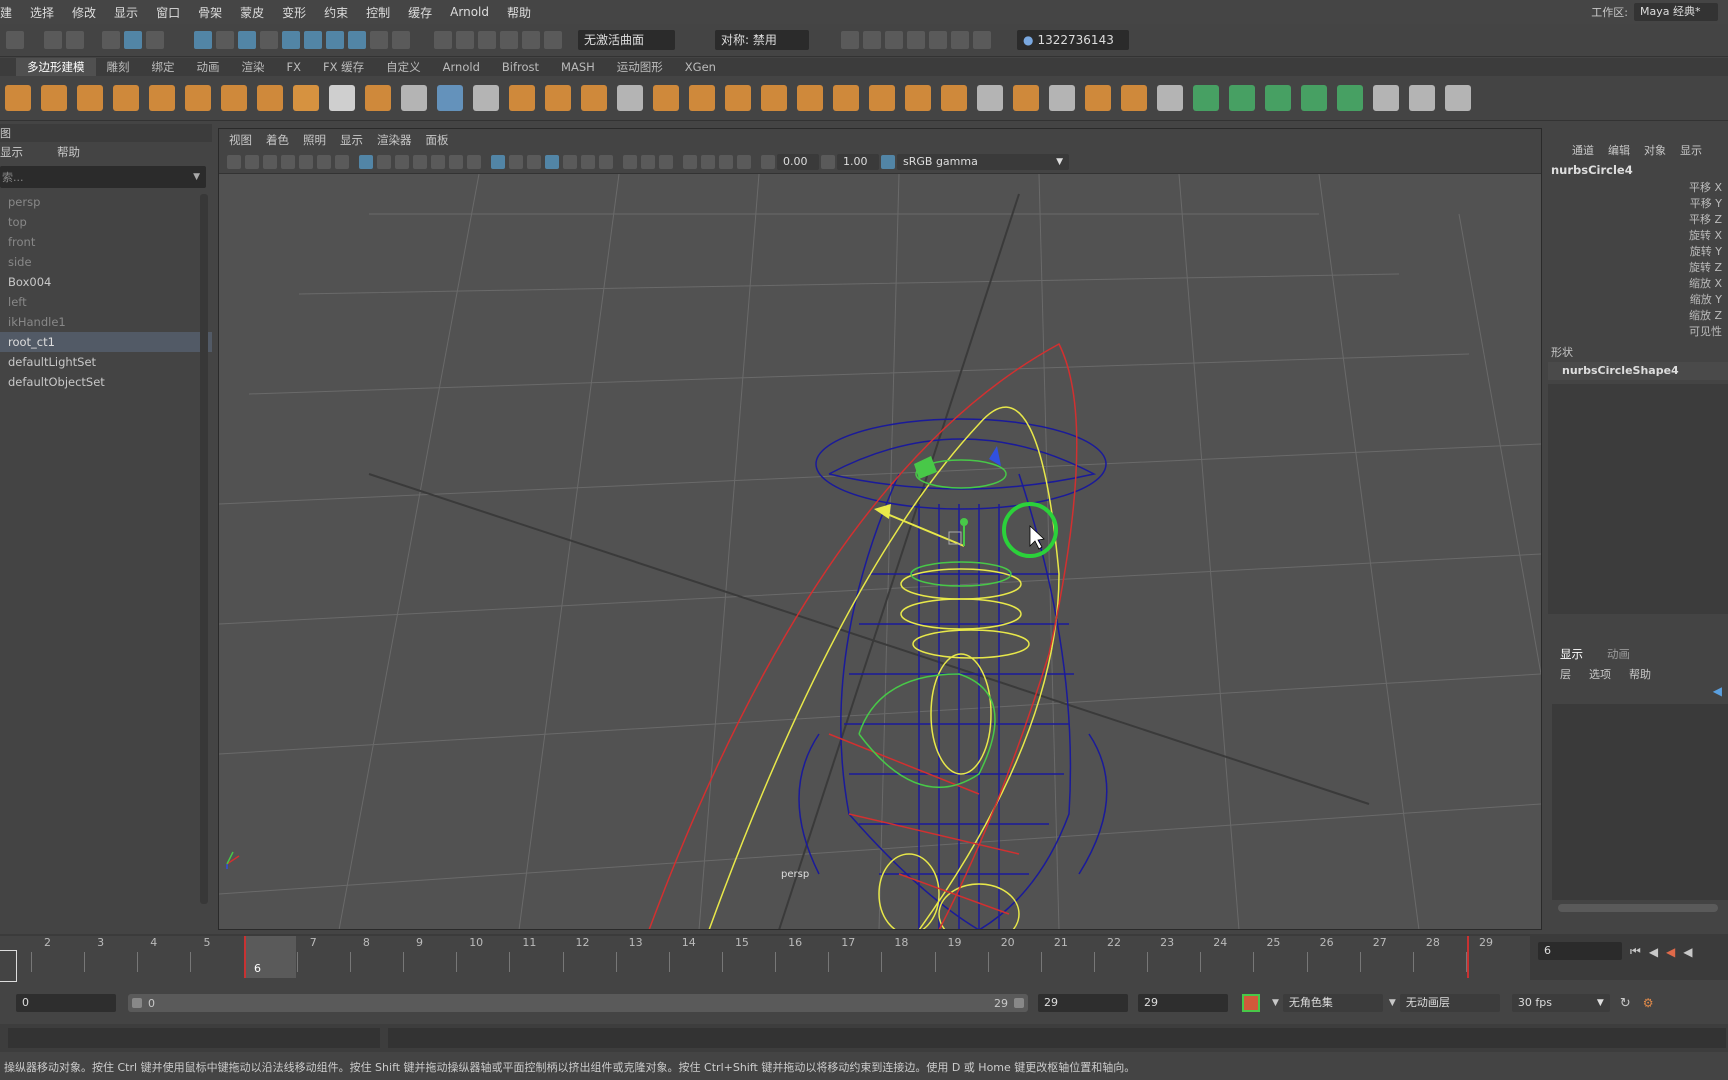 This screenshot has width=1728, height=1080. I want to click on range-bar-right-handle, so click(1019, 1003).